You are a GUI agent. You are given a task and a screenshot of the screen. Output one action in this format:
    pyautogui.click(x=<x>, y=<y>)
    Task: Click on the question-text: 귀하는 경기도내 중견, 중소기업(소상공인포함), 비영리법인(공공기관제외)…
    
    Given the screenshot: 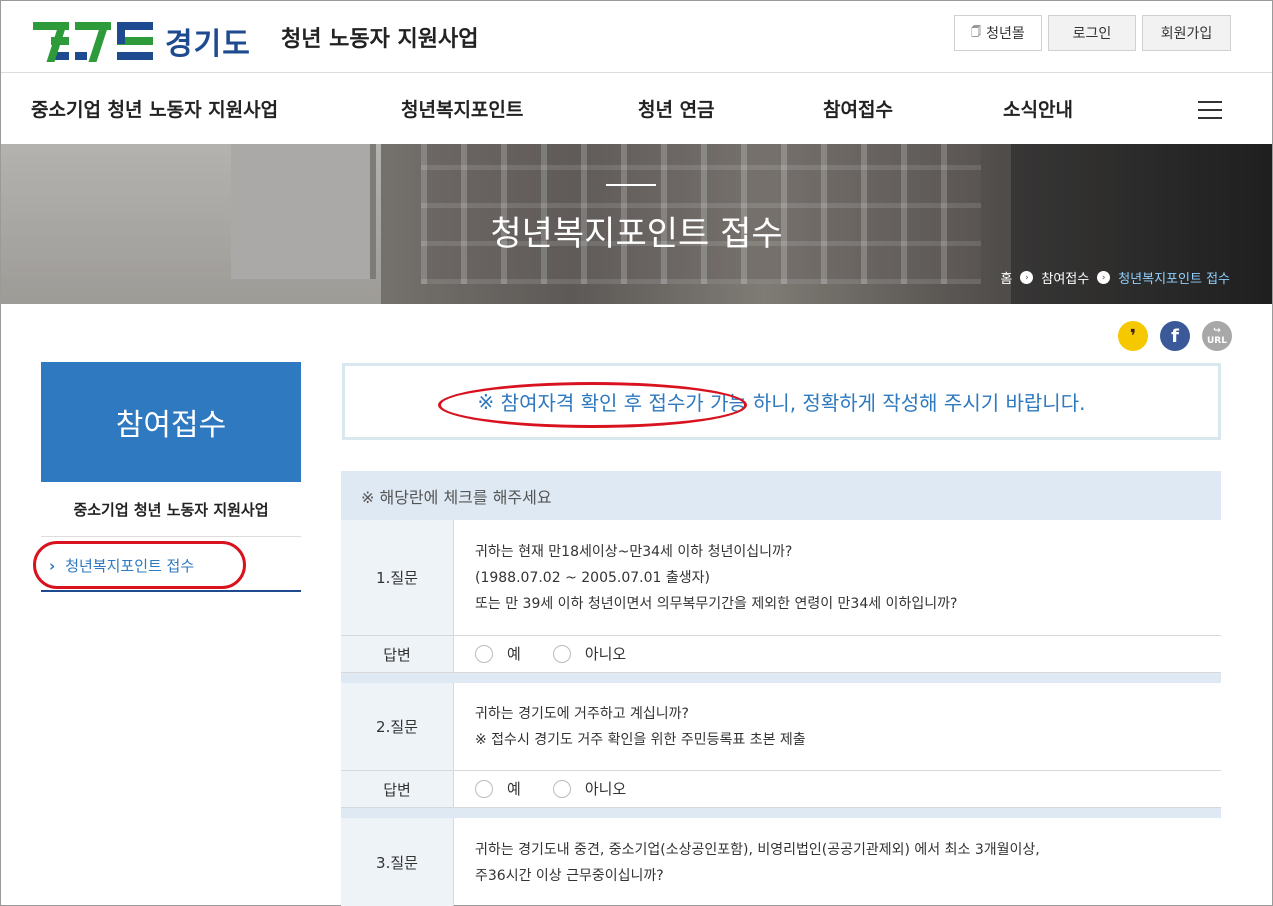 What is the action you would take?
    pyautogui.click(x=757, y=862)
    